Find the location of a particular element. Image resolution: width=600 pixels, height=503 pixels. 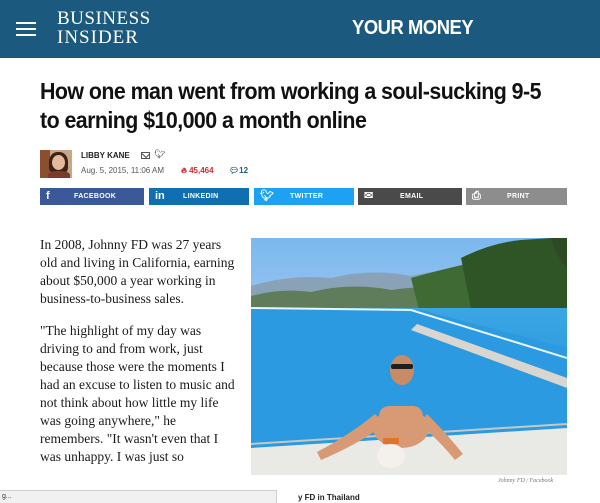

photo-credit: Johnny FD / Facebook is located at coordinates (526, 481).